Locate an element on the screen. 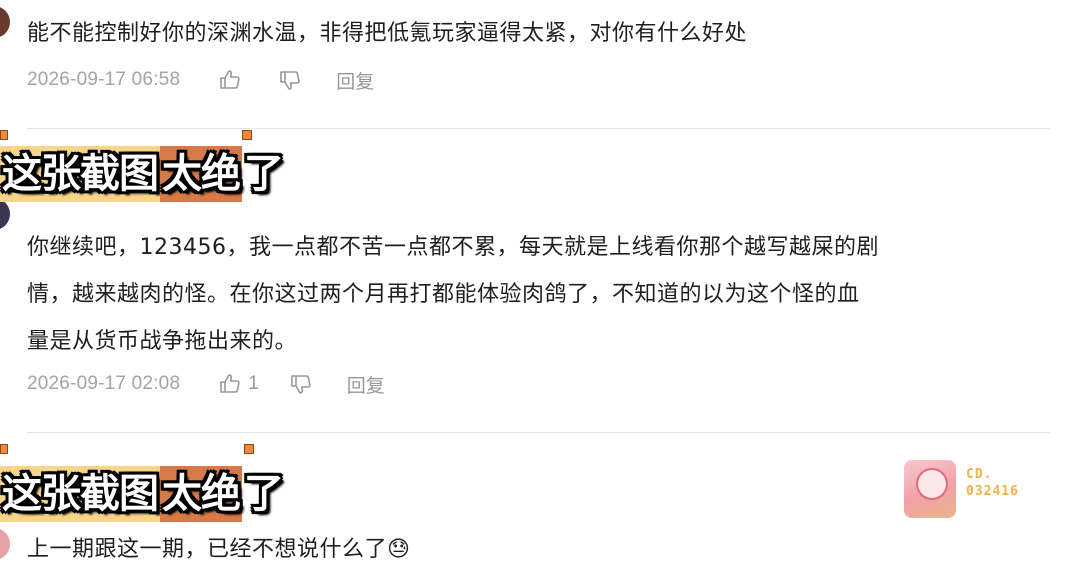 This screenshot has height=581, width=1080. badge-line: 032416 is located at coordinates (992, 491).